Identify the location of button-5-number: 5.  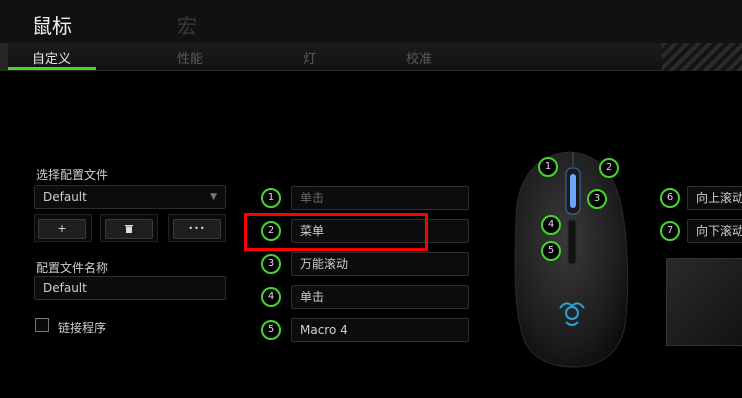
(271, 330).